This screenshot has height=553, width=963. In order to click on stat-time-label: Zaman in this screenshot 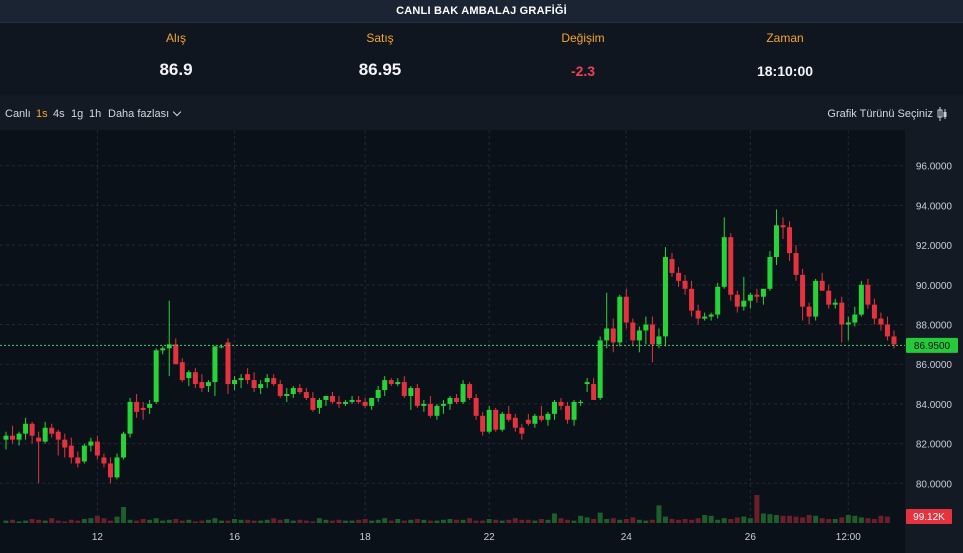, I will do `click(785, 38)`.